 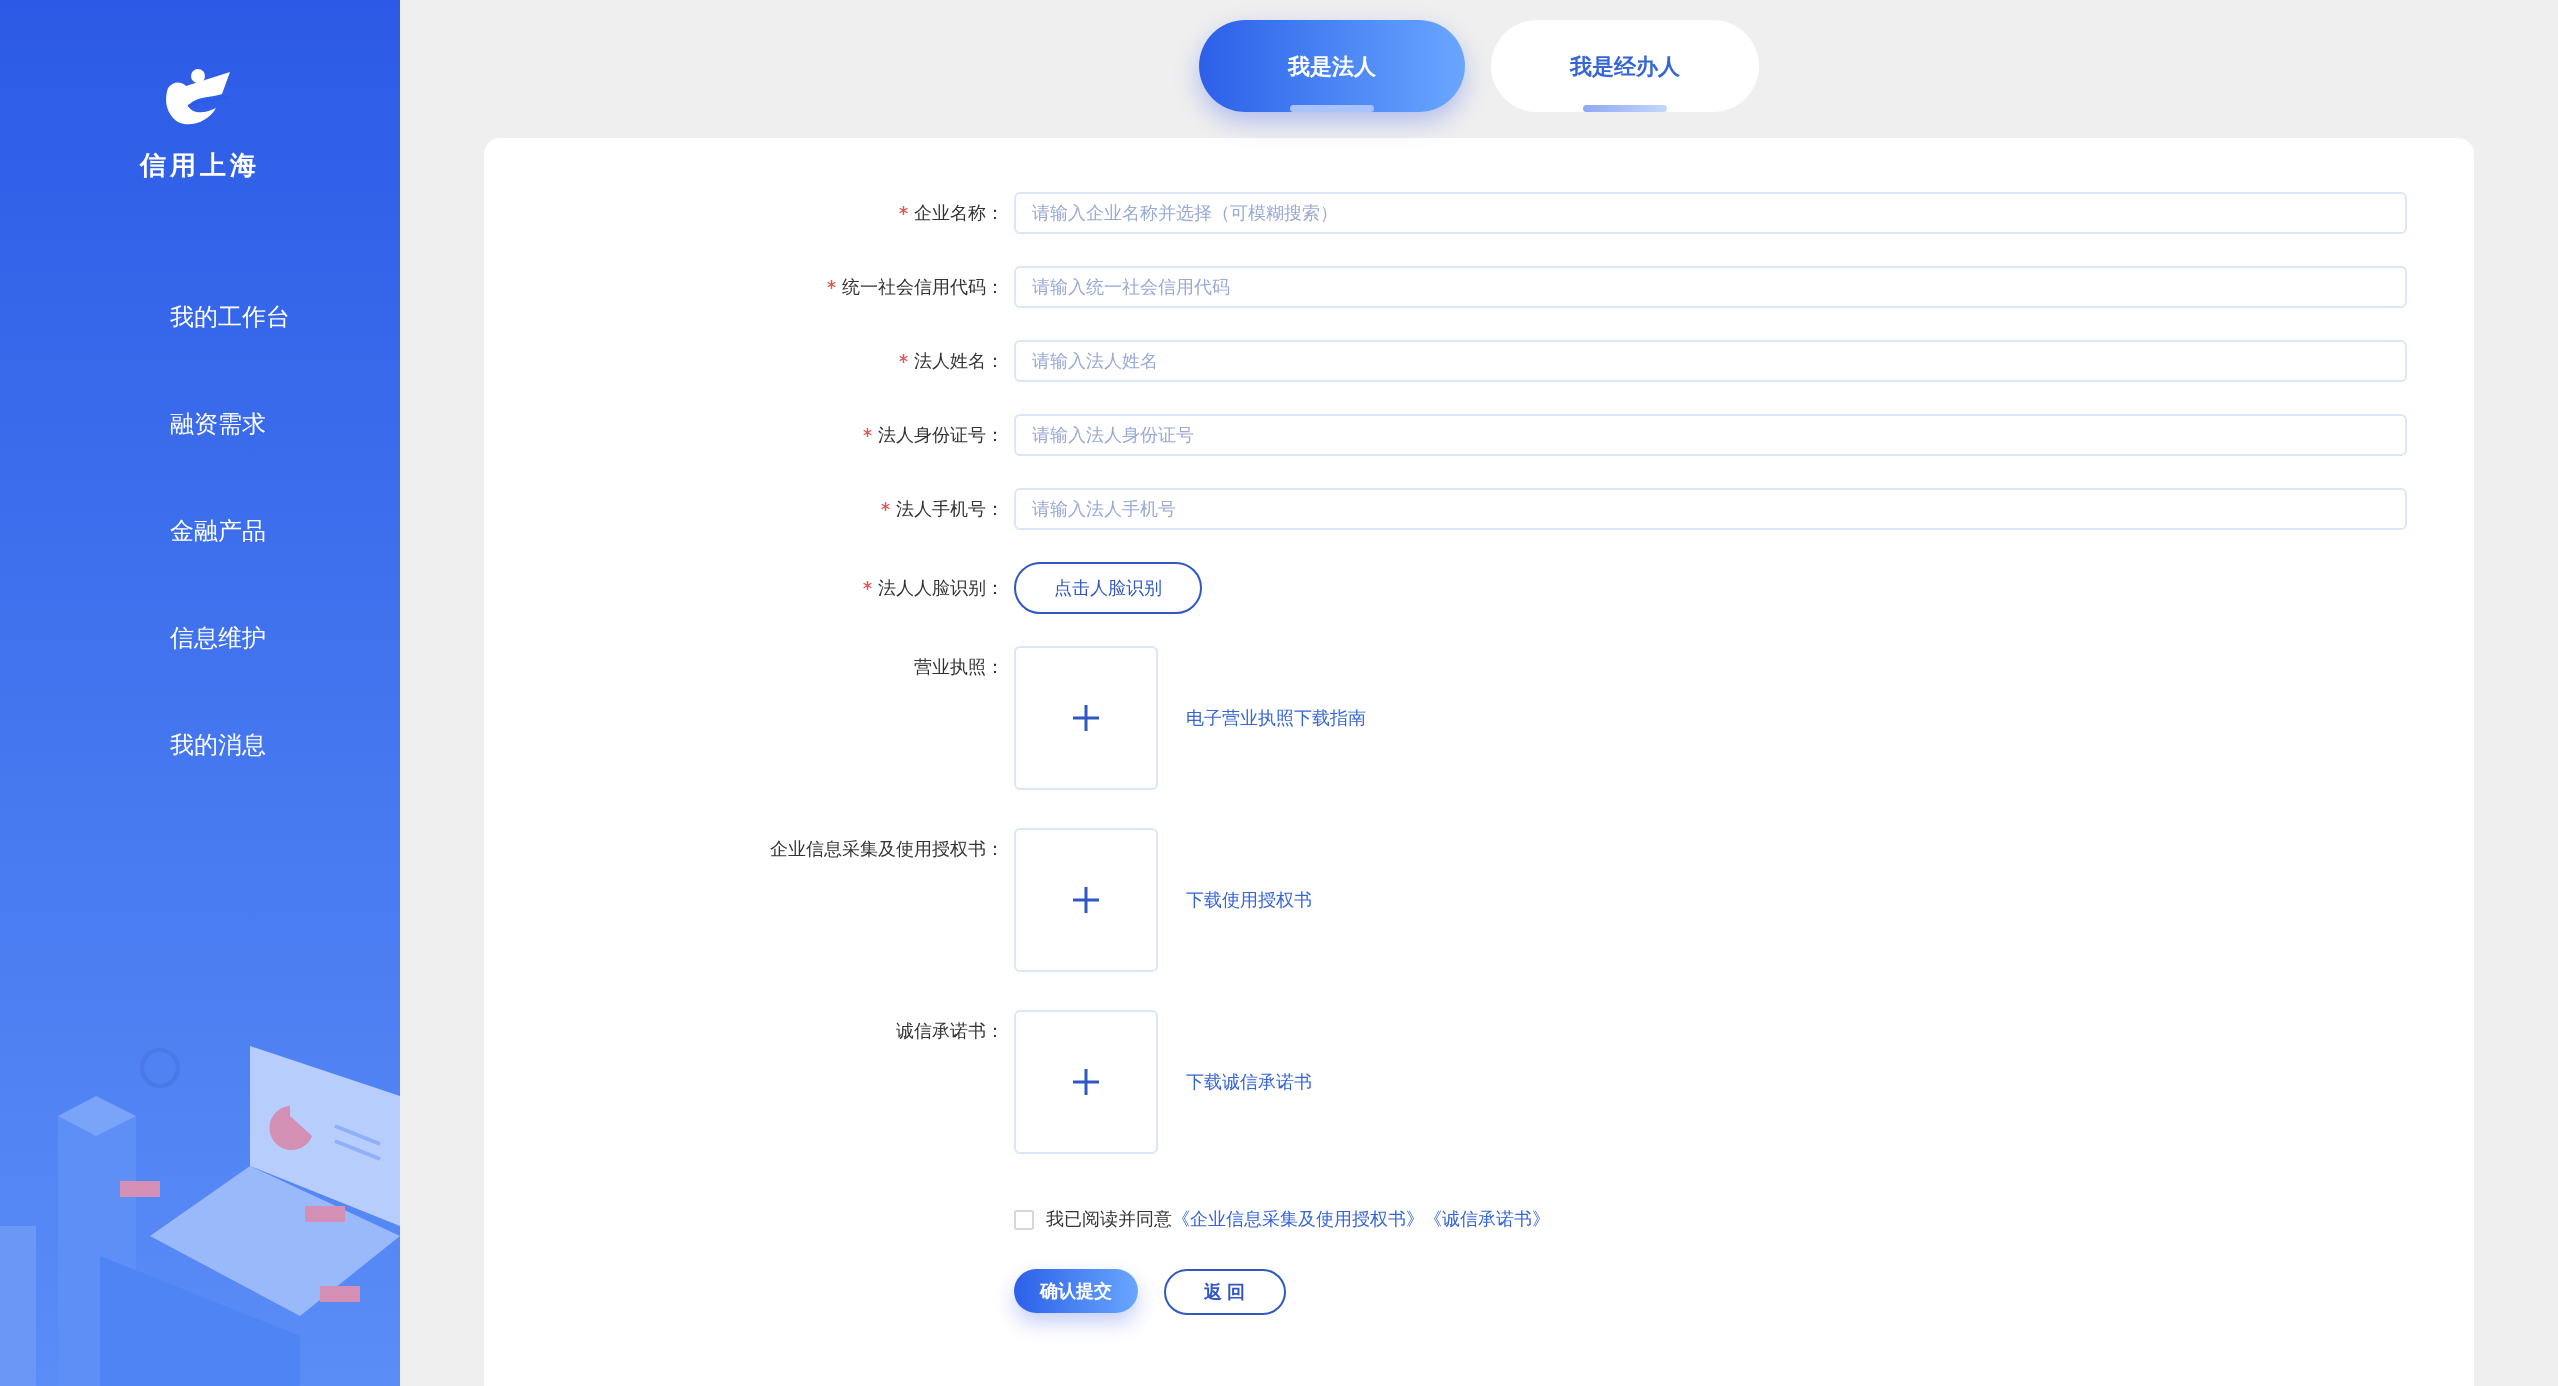 I want to click on input-field: 请输入法人手机号, so click(x=1710, y=509).